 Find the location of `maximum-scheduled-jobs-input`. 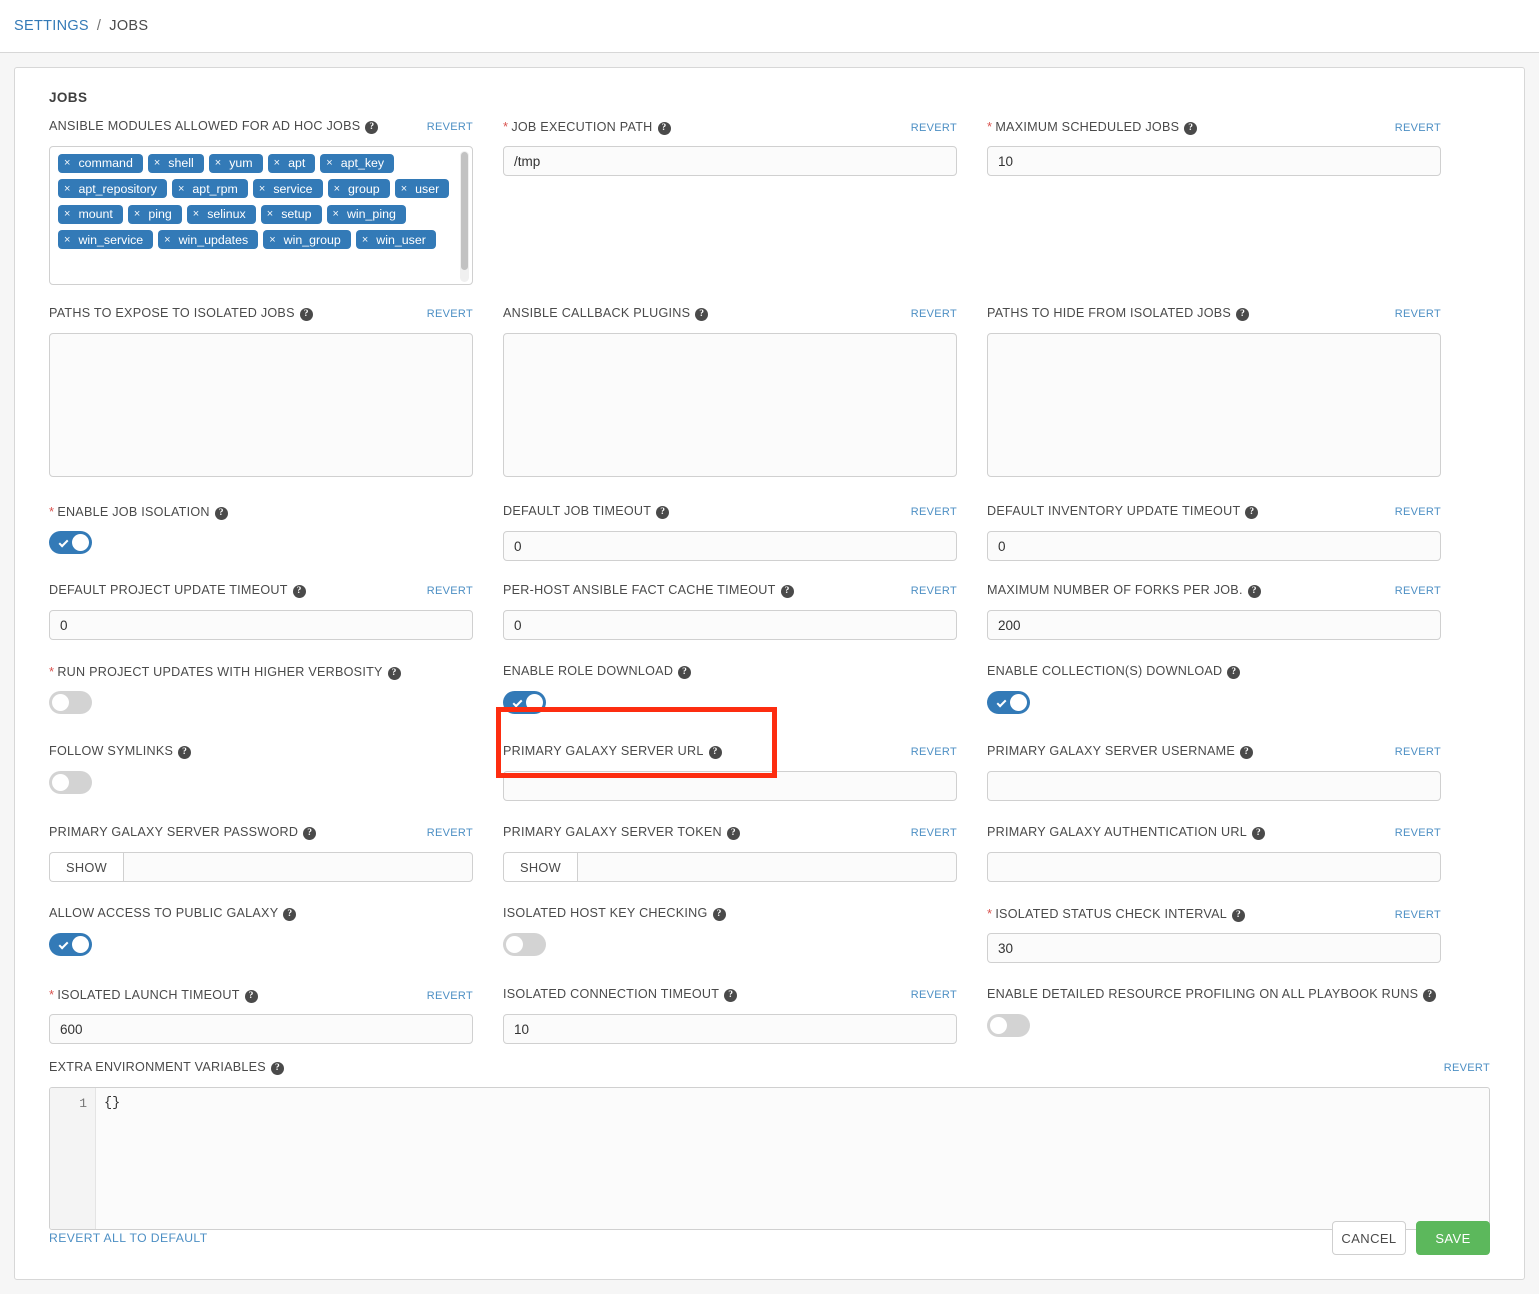

maximum-scheduled-jobs-input is located at coordinates (1214, 161).